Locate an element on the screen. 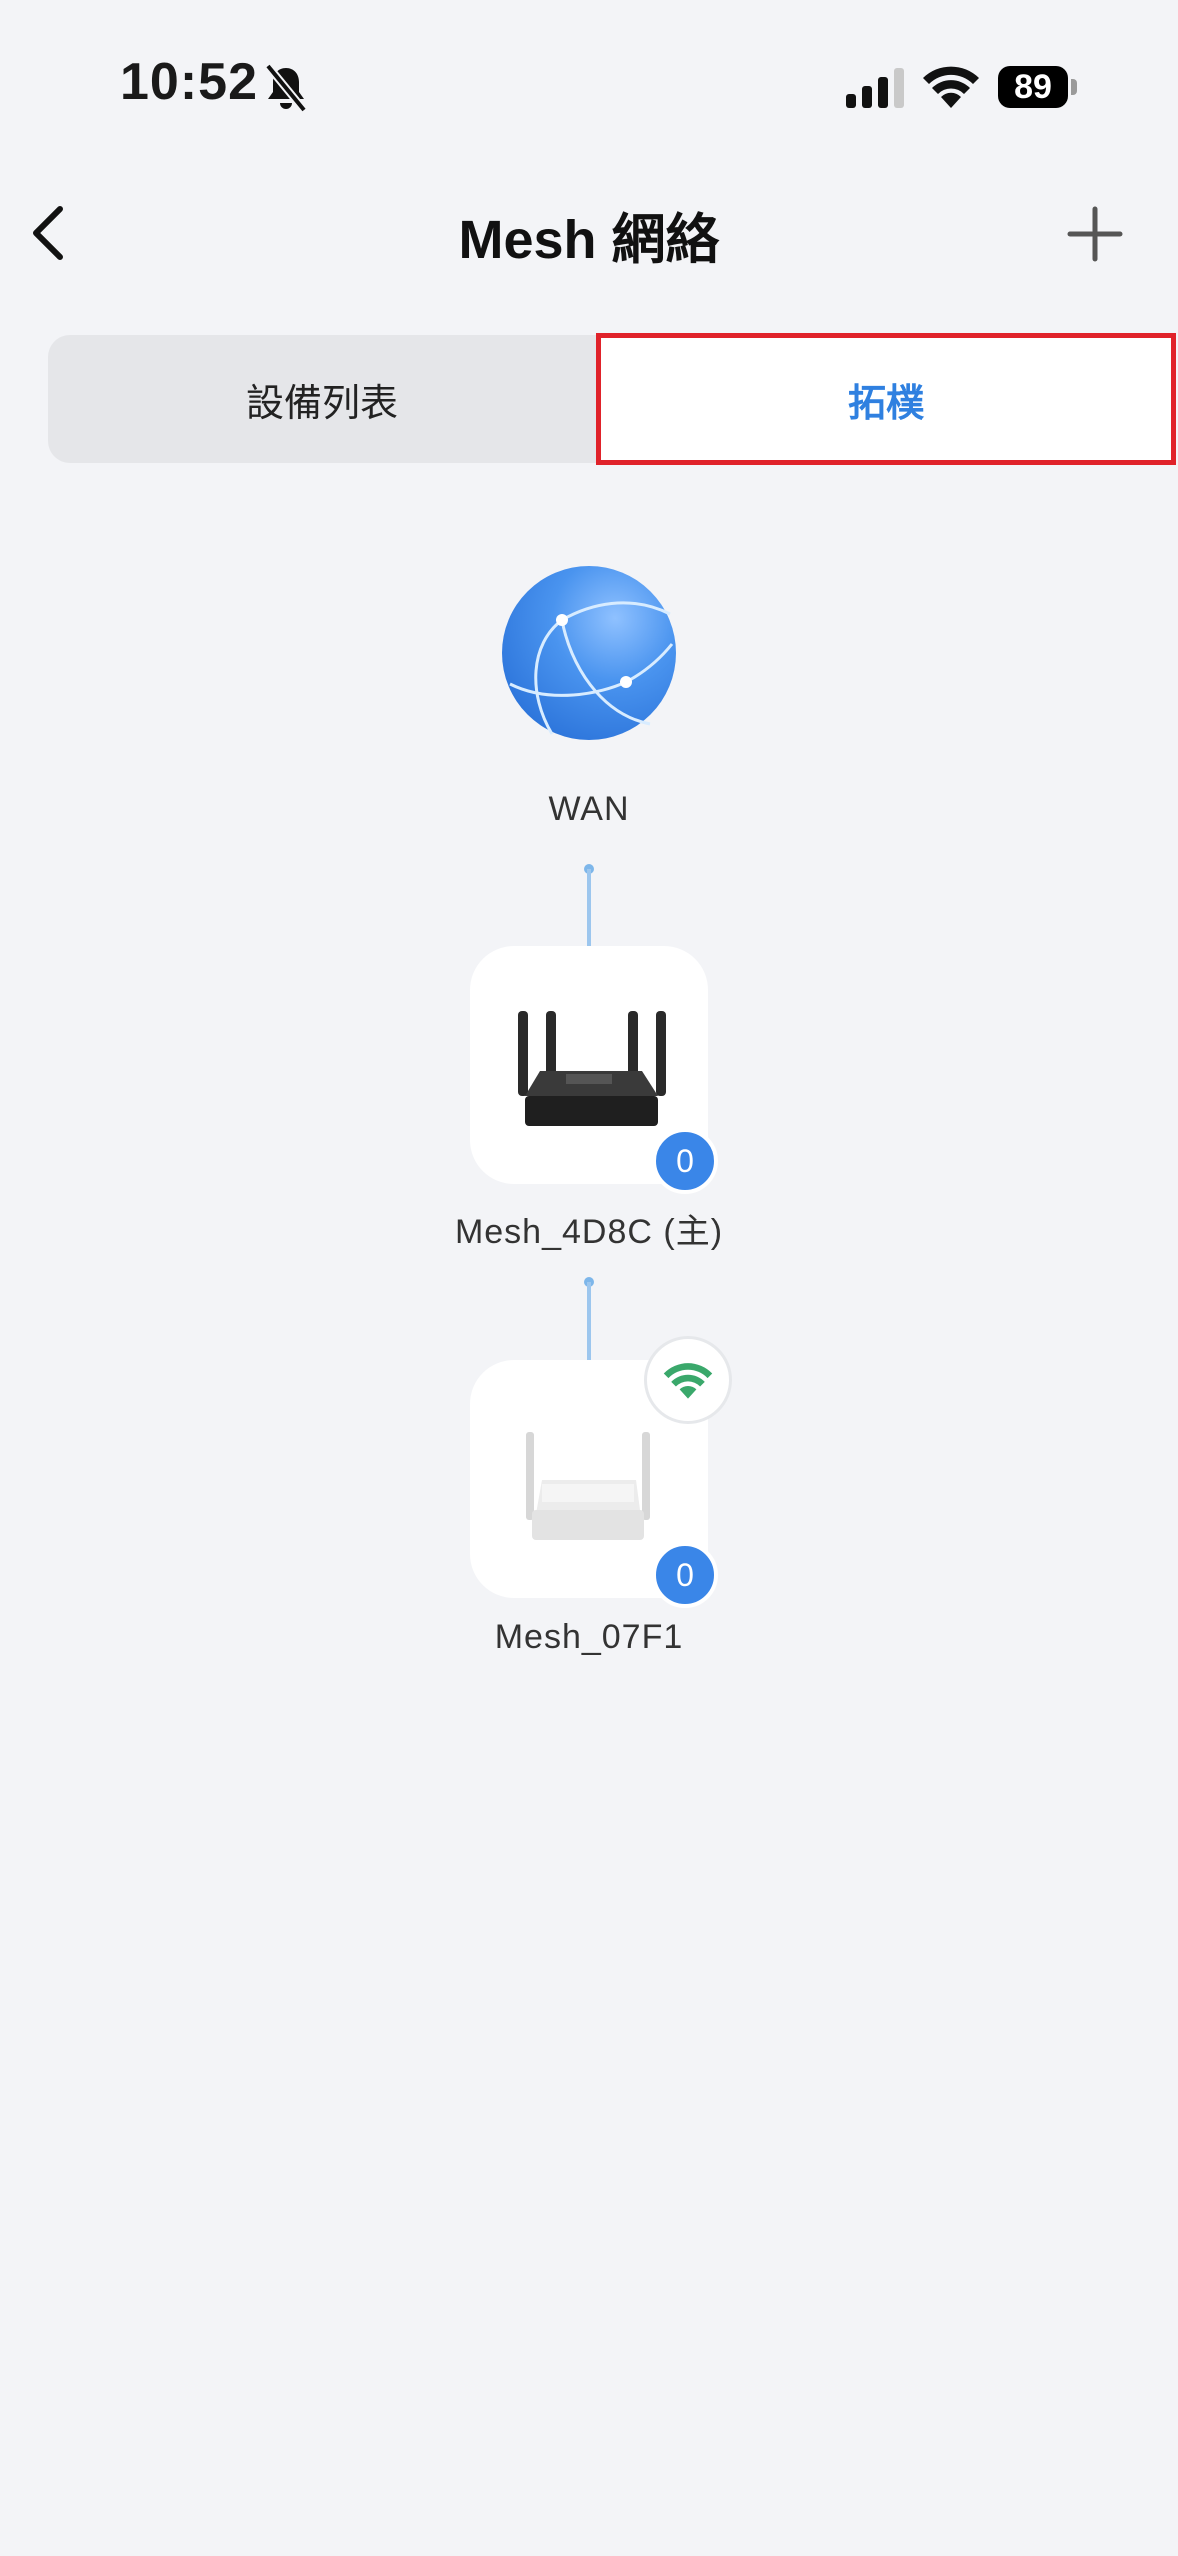 This screenshot has height=2556, width=1178. cellular-signal-icon is located at coordinates (875, 88).